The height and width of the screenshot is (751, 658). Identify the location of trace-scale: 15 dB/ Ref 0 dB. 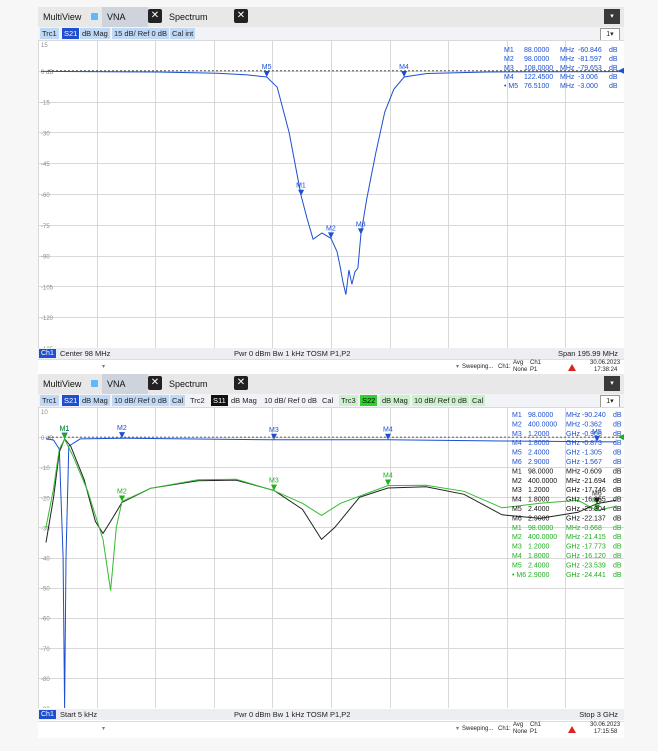
(140, 33).